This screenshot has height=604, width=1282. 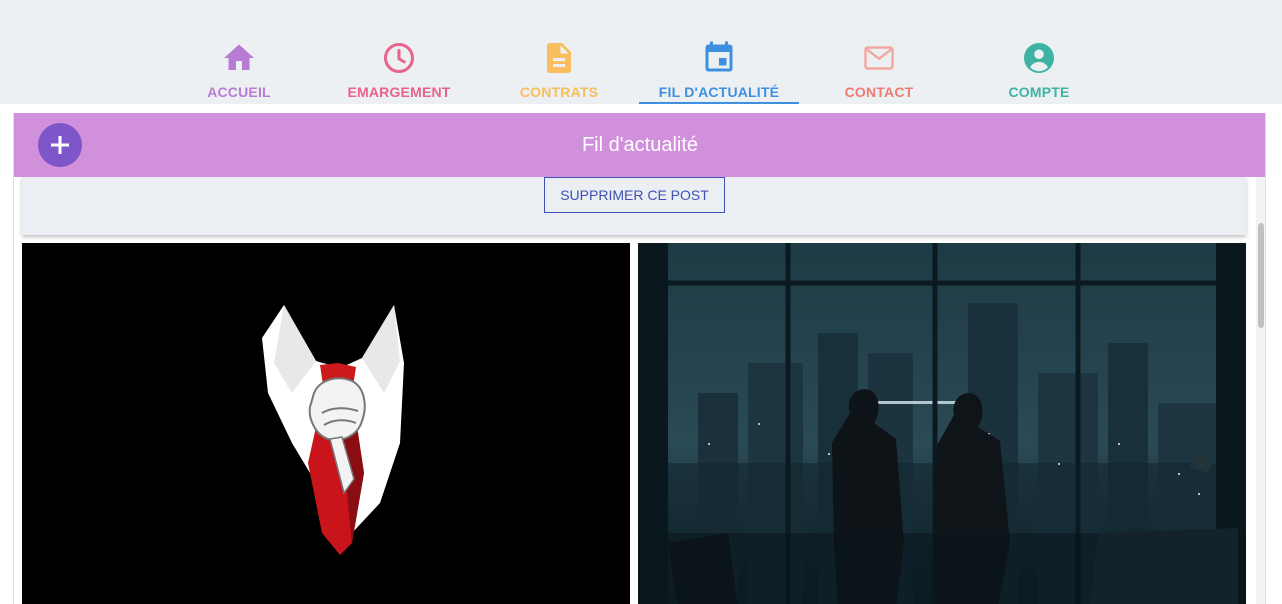 What do you see at coordinates (399, 92) in the screenshot?
I see `nav-label-emargement: EMARGEMENT` at bounding box center [399, 92].